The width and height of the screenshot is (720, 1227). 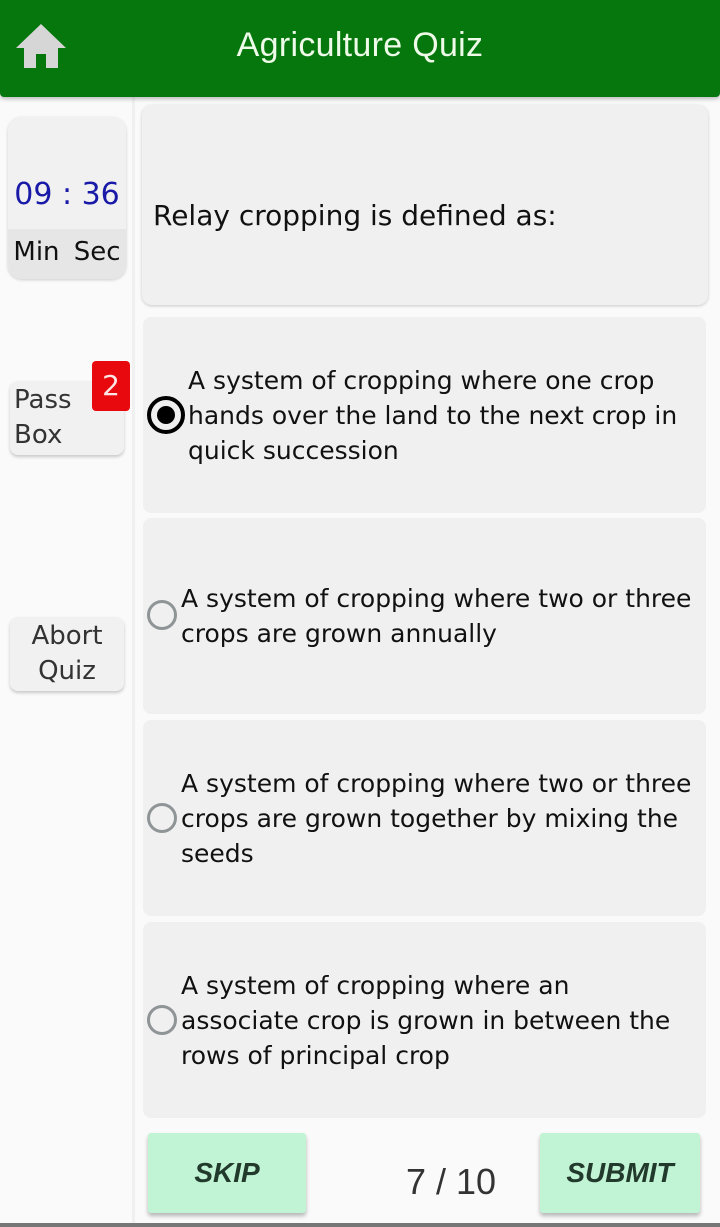 I want to click on skip-button: SKIP, so click(x=227, y=1173).